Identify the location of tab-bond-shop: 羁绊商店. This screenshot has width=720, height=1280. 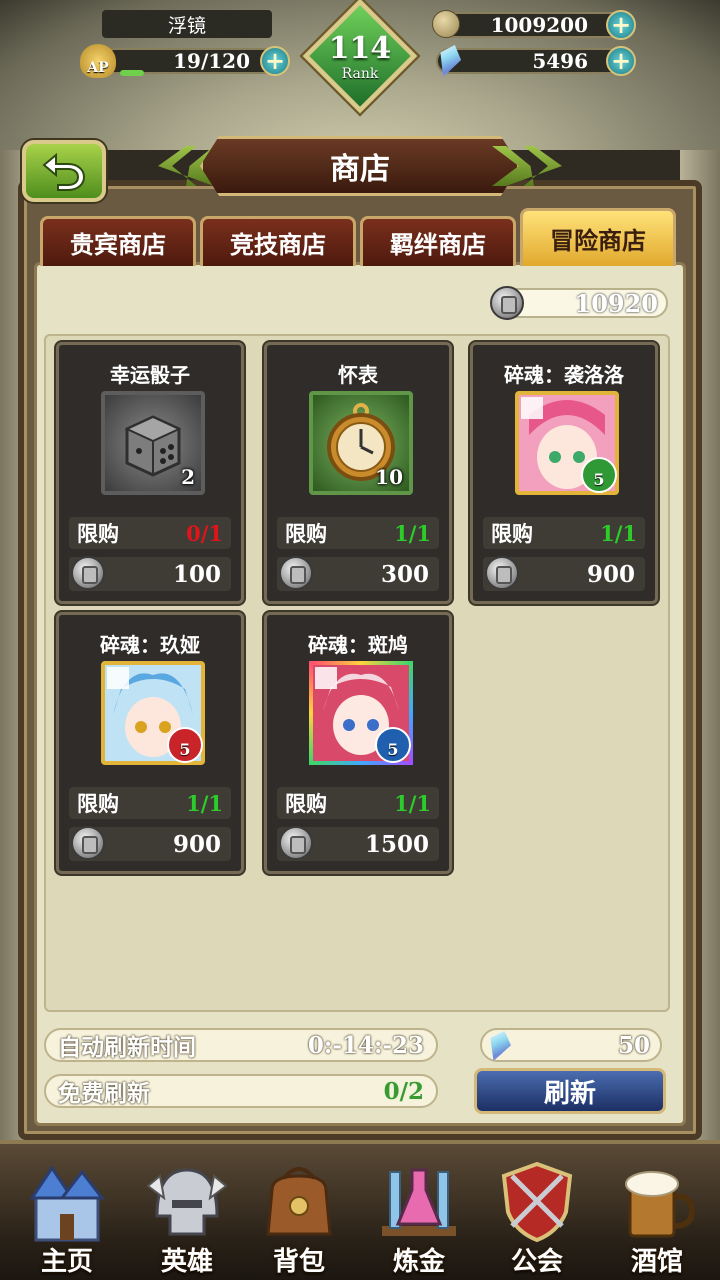
(438, 241).